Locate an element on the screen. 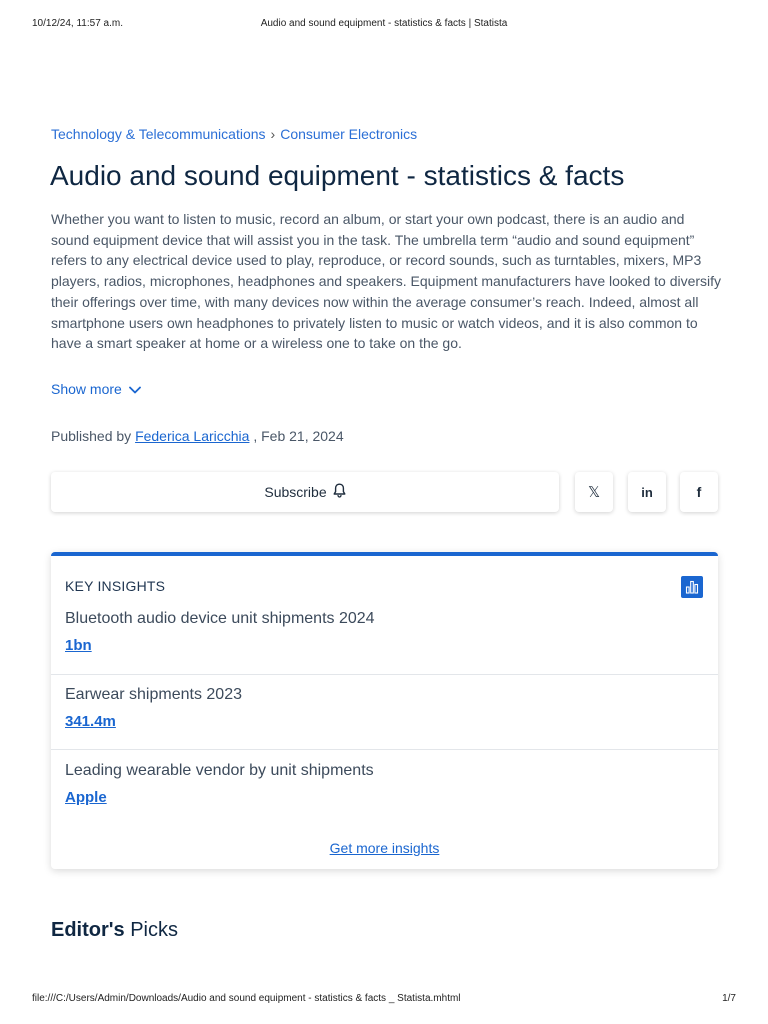  show-more-label: Show more is located at coordinates (86, 389).